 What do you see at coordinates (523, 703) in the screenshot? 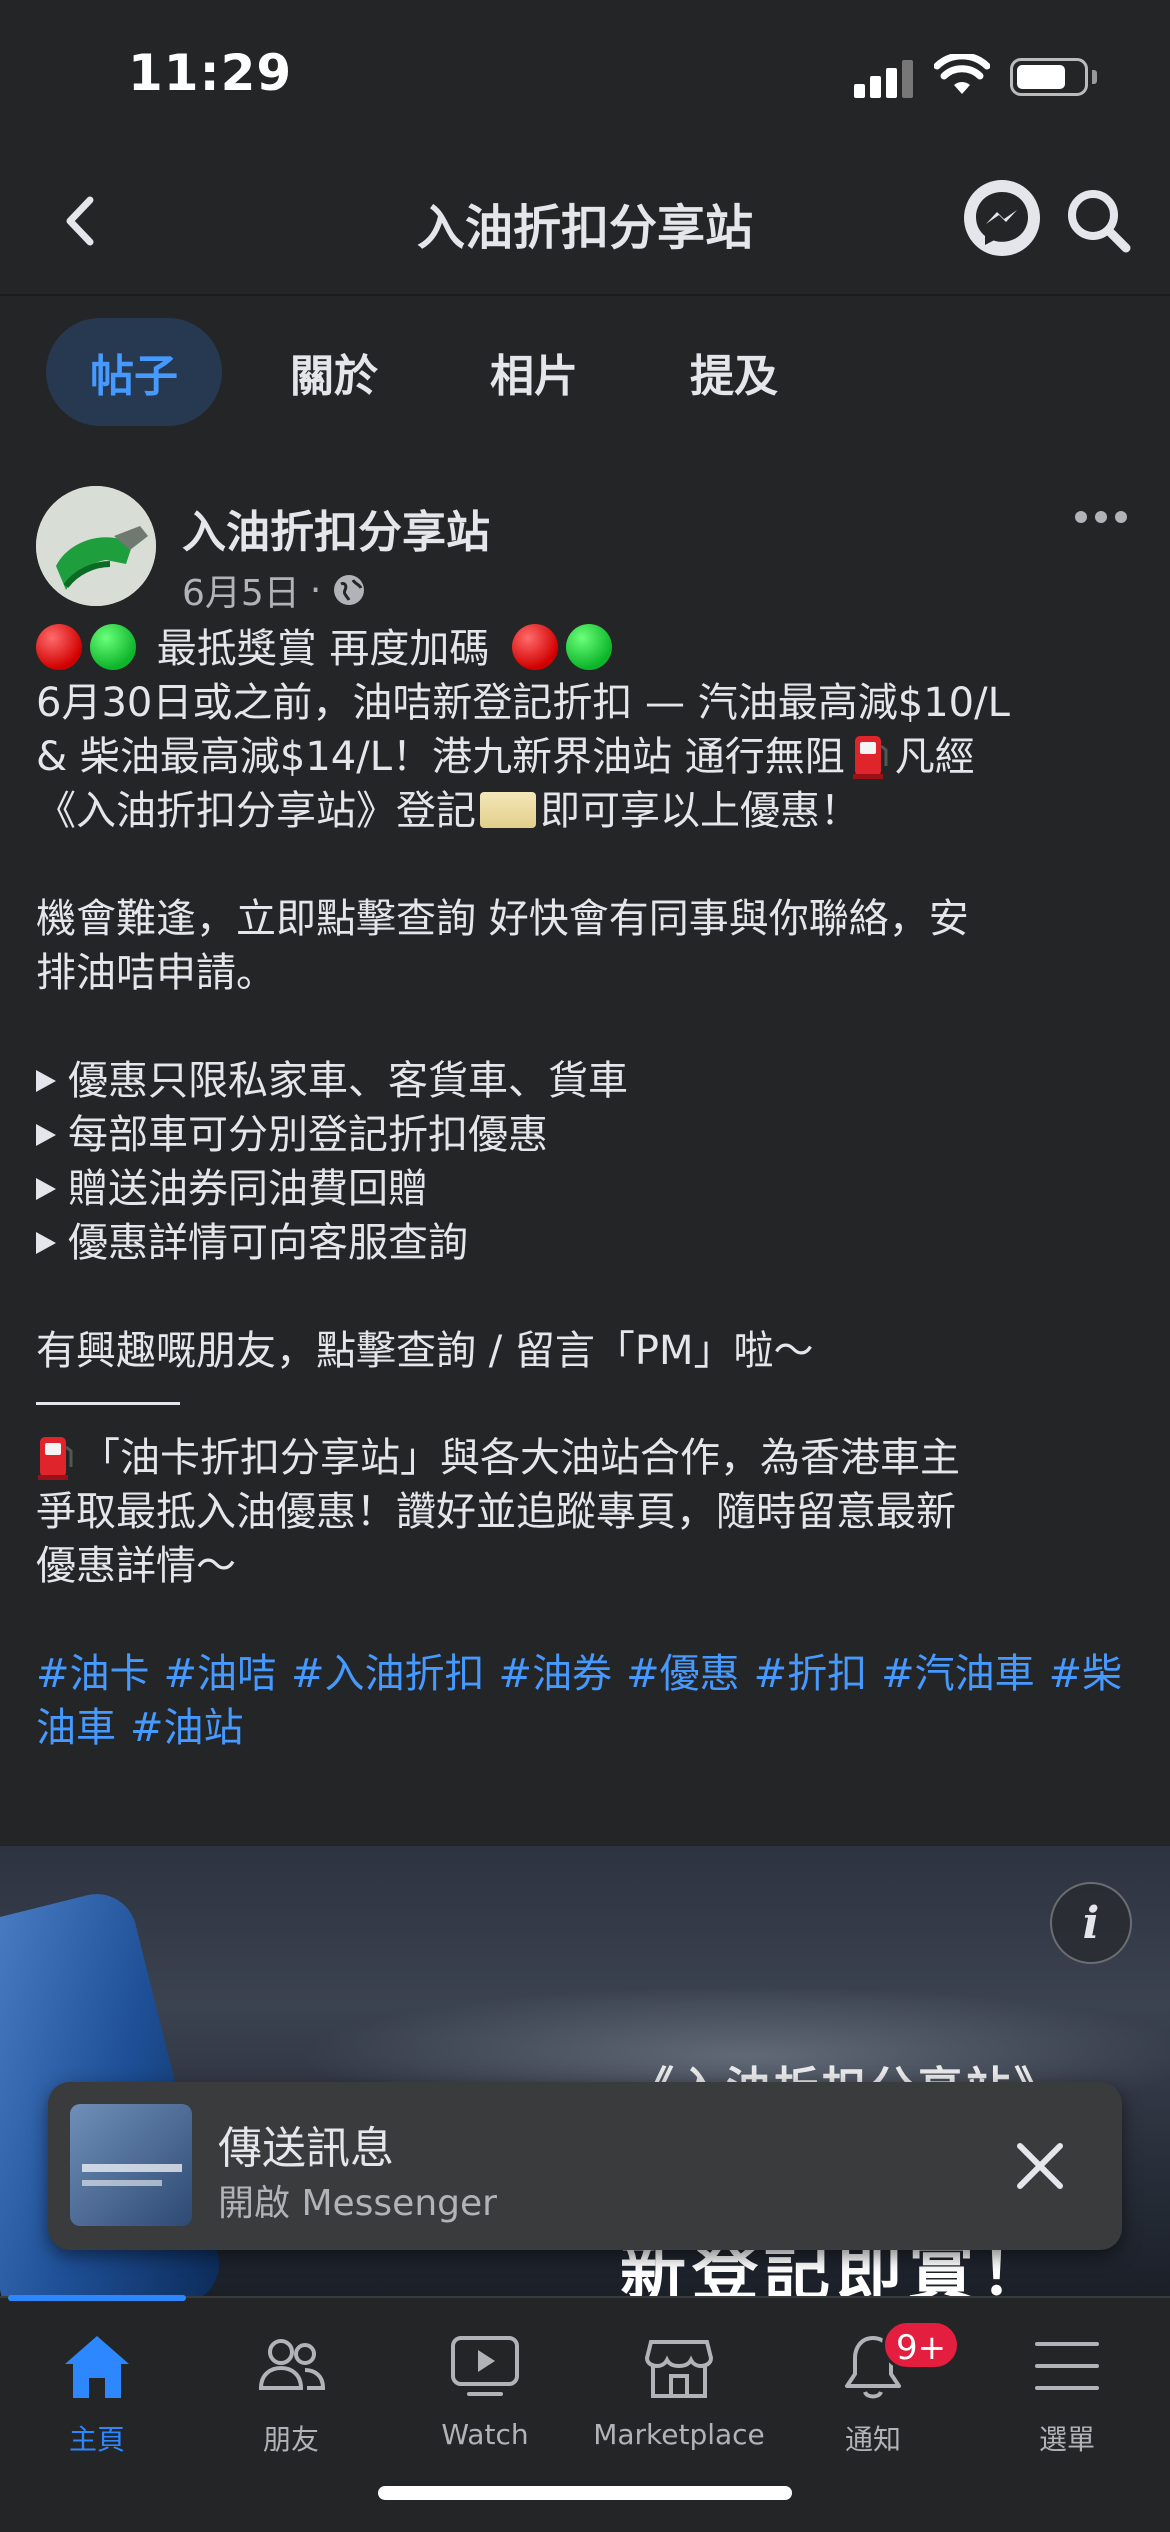
I see `post-line: 6月30日或之前，油咭新登記折扣 — 汽油最高減$10/L` at bounding box center [523, 703].